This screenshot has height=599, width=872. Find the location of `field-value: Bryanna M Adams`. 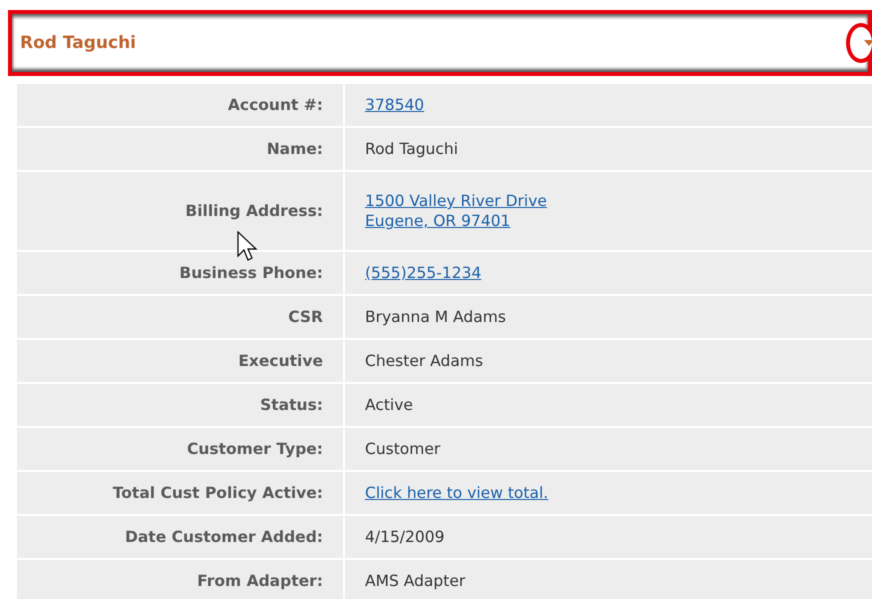

field-value: Bryanna M Adams is located at coordinates (436, 317).